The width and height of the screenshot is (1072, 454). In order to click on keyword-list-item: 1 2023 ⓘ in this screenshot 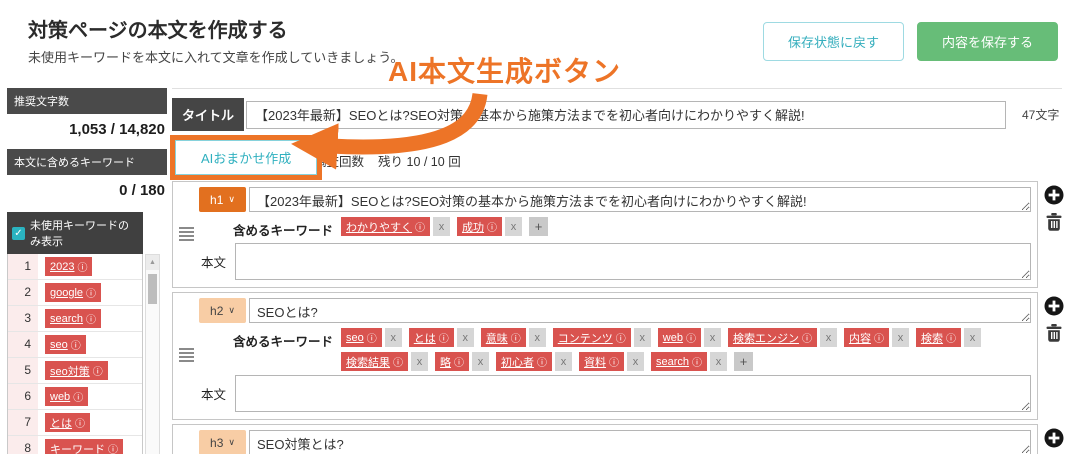, I will do `click(75, 267)`.